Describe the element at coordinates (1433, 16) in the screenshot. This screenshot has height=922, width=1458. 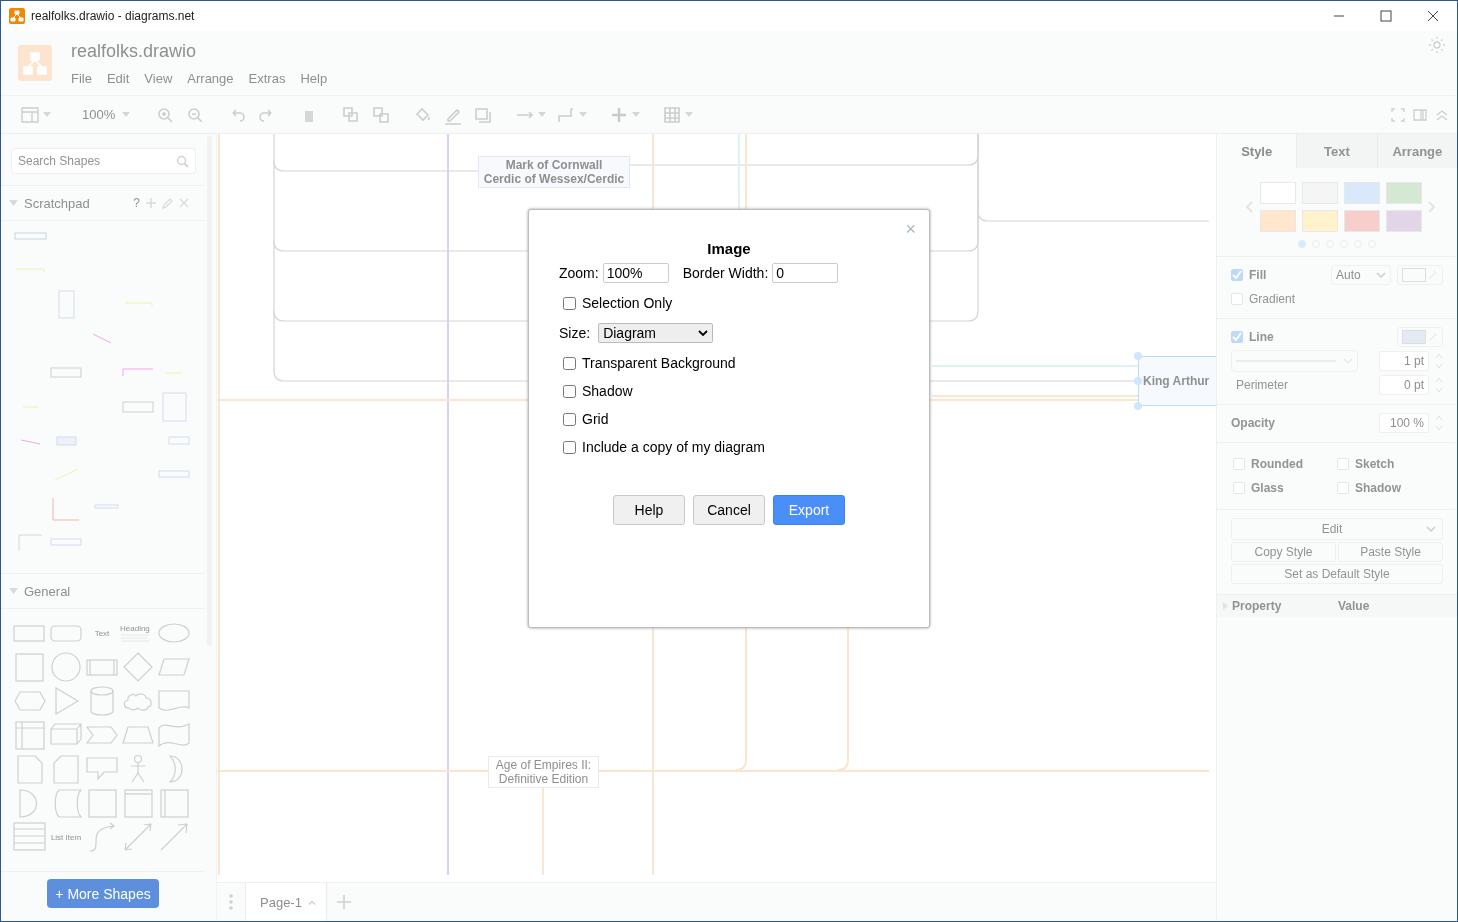
I see `close-icon` at that location.